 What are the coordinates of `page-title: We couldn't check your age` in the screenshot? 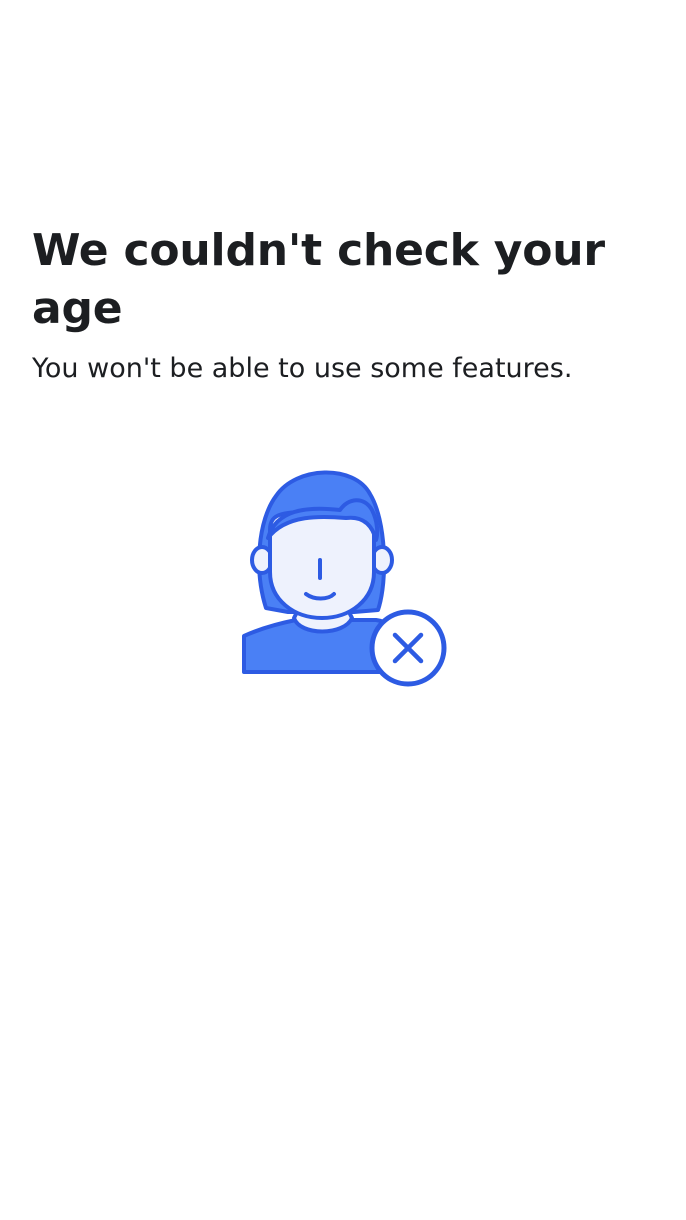 It's located at (318, 279).